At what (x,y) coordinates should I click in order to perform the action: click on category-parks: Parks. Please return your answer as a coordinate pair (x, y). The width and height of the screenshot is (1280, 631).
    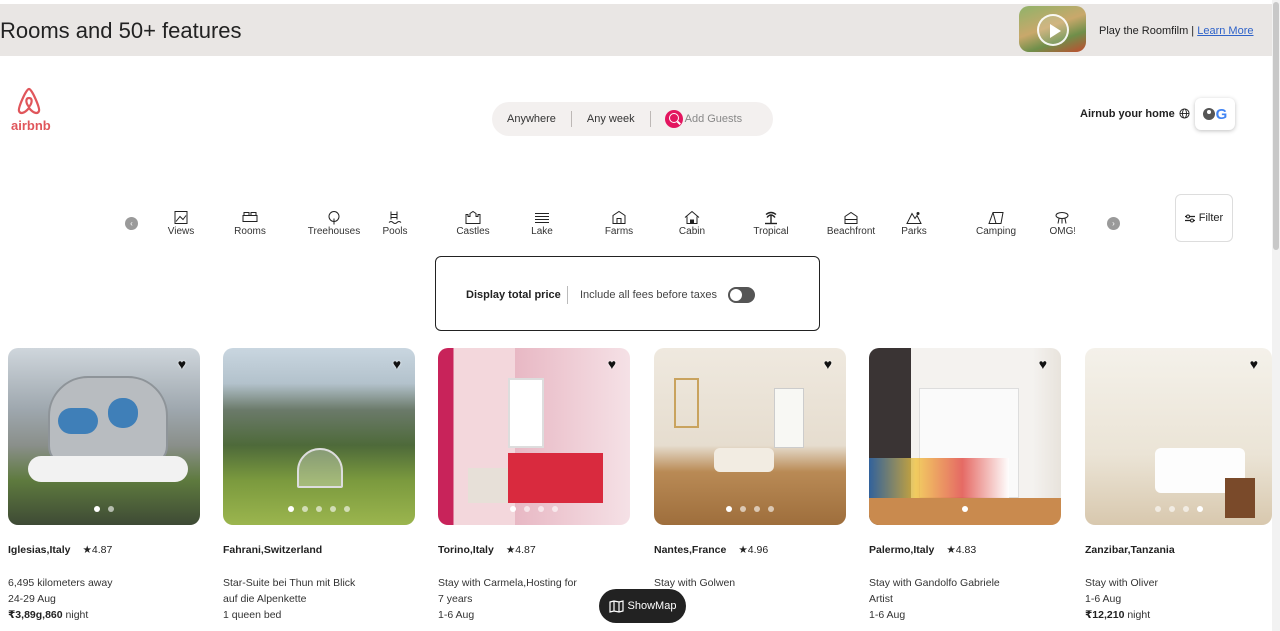
    Looking at the image, I should click on (914, 221).